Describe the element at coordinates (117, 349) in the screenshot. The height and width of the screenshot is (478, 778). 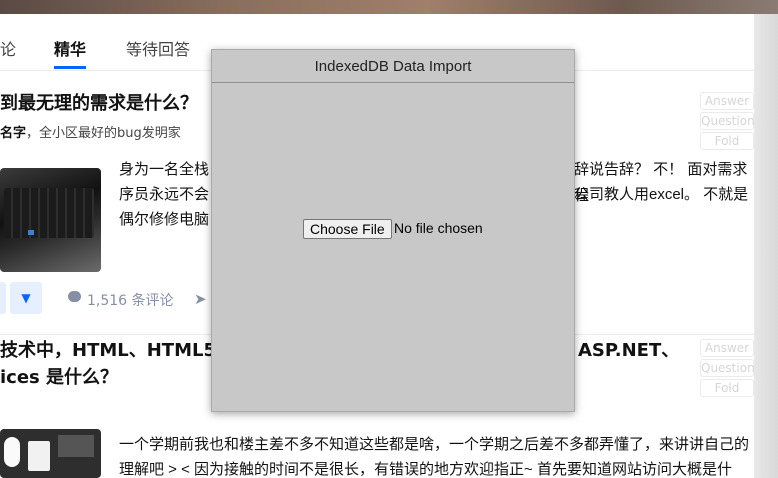
I see `question-title: 技术中，HTML、HTML5、` at that location.